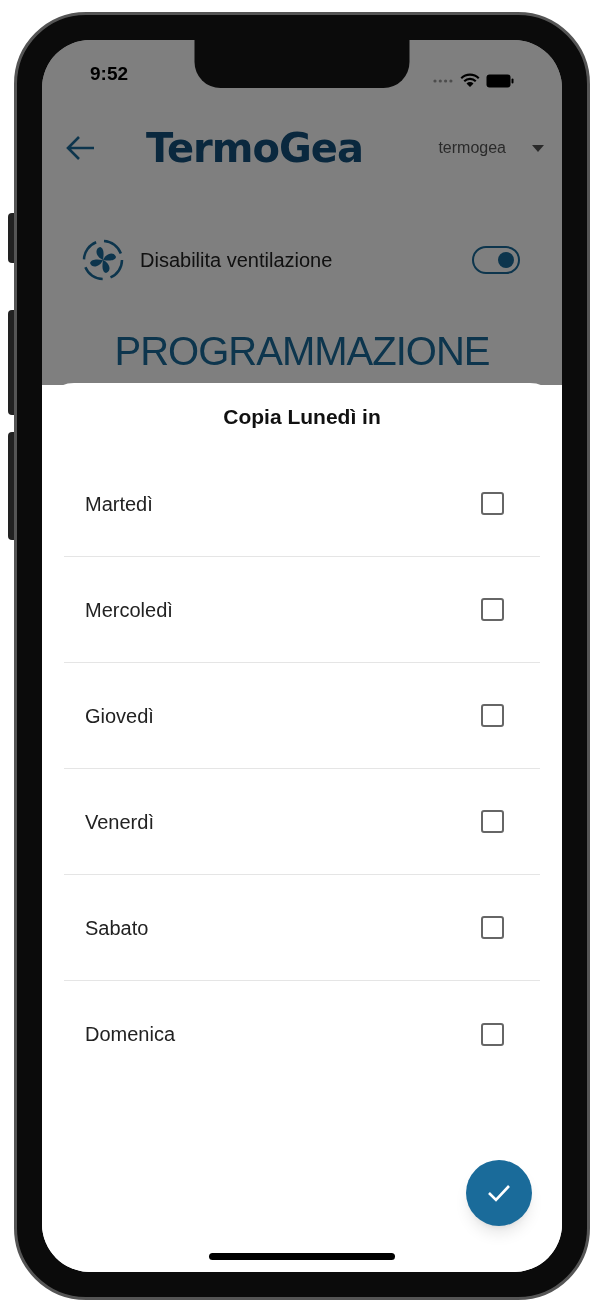  I want to click on logo: TermoGea, so click(254, 148).